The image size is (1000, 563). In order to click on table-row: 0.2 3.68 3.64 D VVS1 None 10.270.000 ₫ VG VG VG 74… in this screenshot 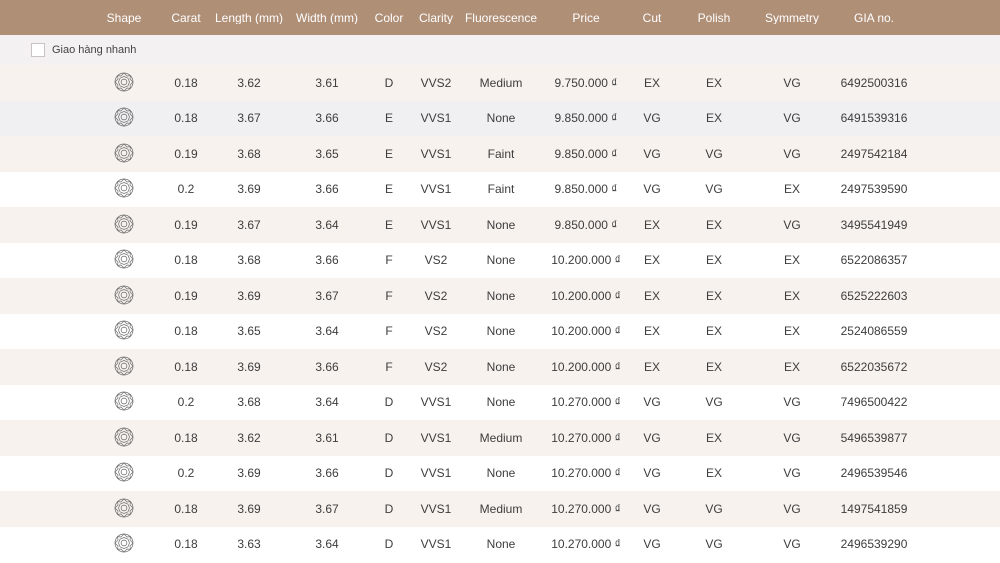, I will do `click(500, 402)`.